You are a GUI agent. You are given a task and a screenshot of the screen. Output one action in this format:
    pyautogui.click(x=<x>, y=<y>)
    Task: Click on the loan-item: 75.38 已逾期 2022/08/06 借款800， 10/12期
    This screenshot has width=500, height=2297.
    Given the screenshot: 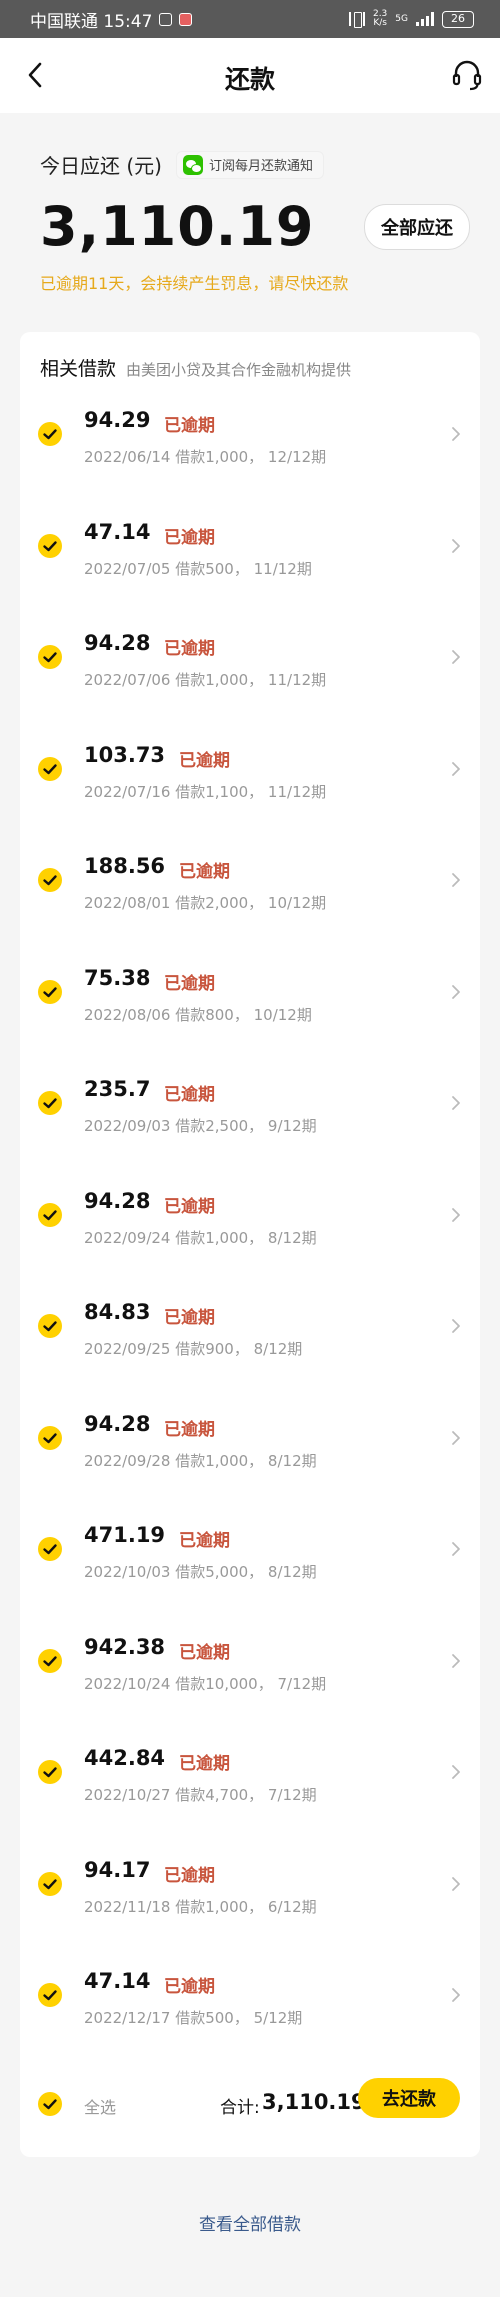 What is the action you would take?
    pyautogui.click(x=250, y=1008)
    